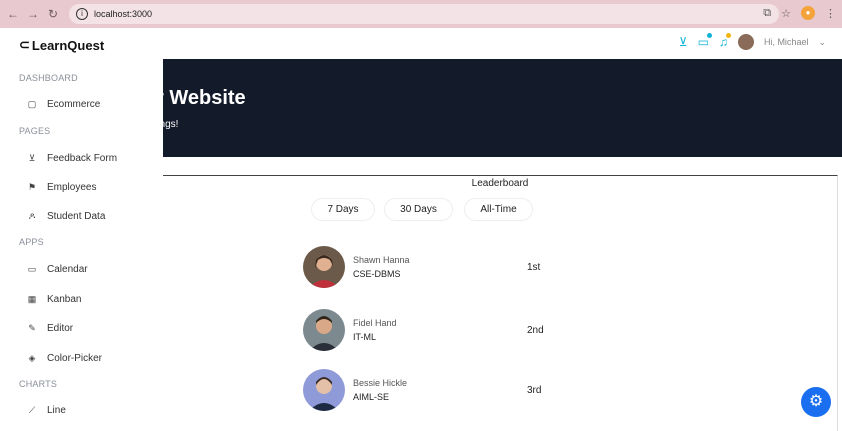 Image resolution: width=842 pixels, height=431 pixels. I want to click on student-rank: 3rd, so click(534, 390).